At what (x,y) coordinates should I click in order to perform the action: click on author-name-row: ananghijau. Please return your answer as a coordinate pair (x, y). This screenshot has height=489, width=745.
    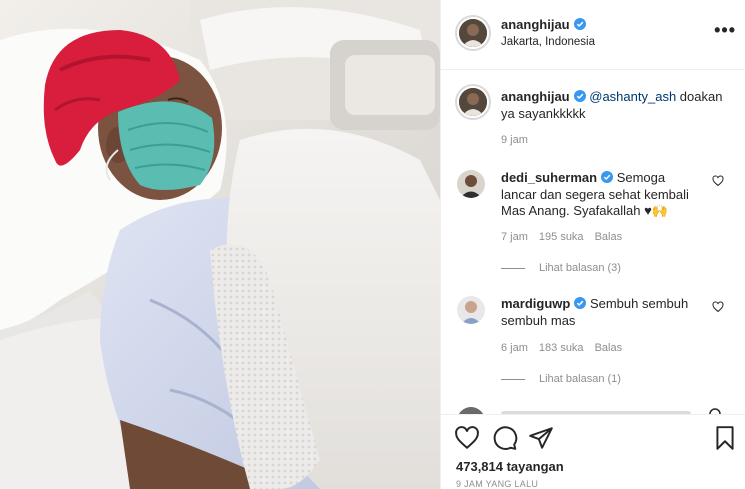
    Looking at the image, I should click on (543, 25).